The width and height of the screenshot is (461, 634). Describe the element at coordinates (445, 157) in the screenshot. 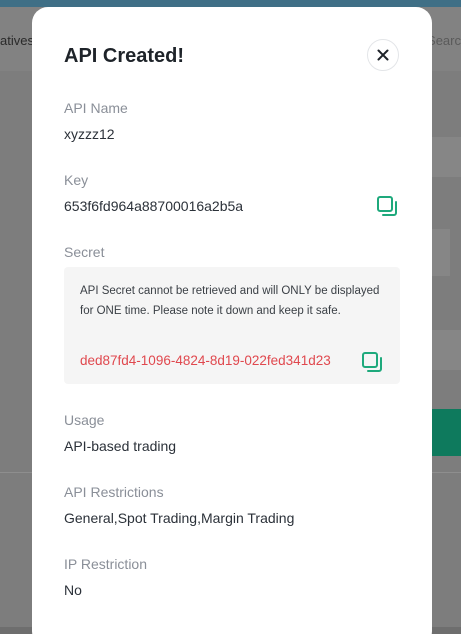

I see `background-panel` at that location.